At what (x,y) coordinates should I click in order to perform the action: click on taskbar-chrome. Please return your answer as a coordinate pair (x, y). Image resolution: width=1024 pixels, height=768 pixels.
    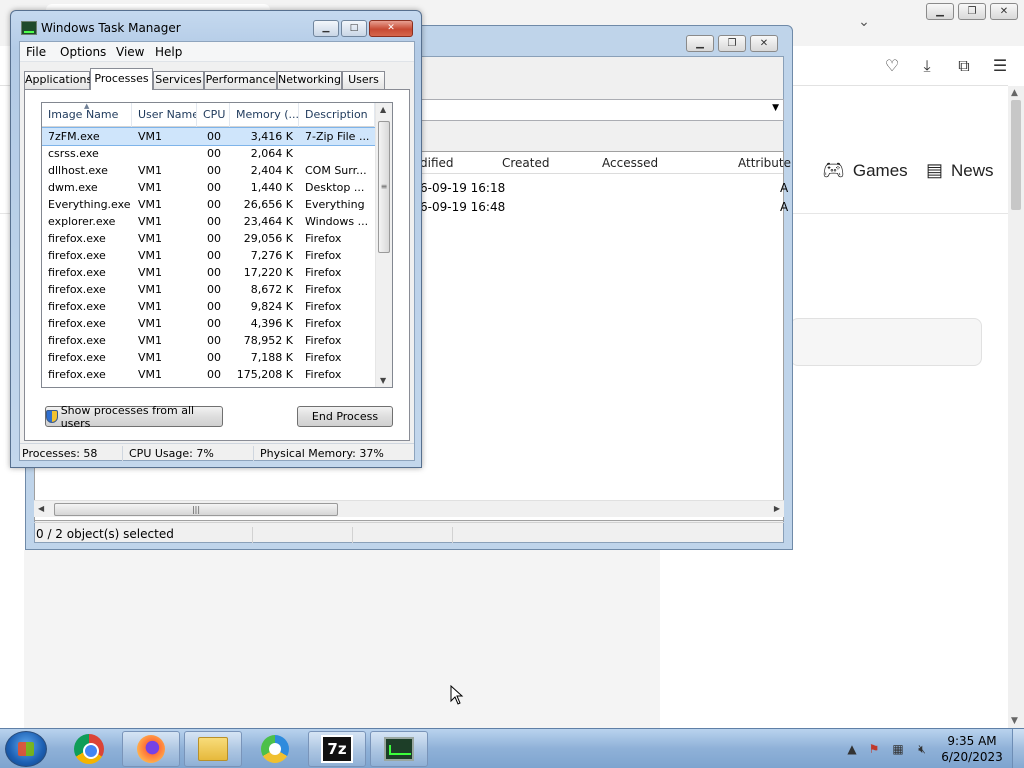
    Looking at the image, I should click on (89, 749).